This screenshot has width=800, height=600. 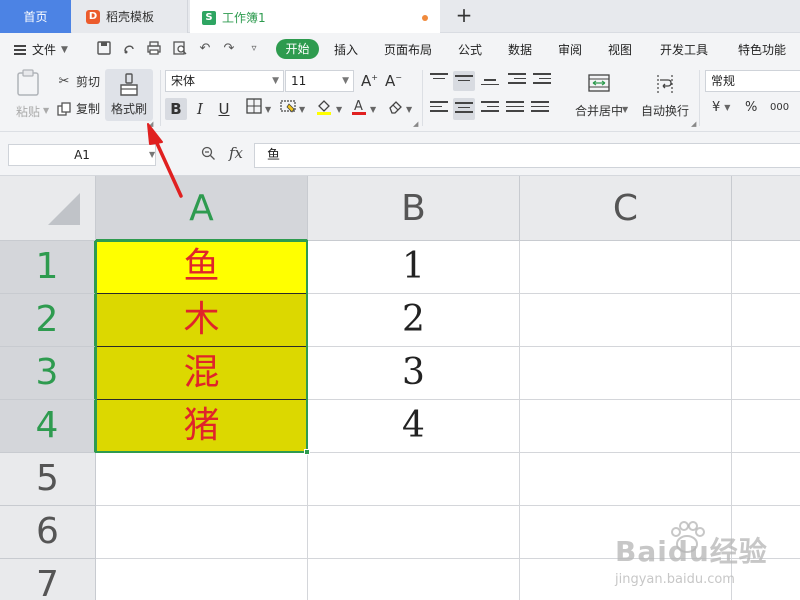 I want to click on menu-insert: 插入, so click(x=346, y=49).